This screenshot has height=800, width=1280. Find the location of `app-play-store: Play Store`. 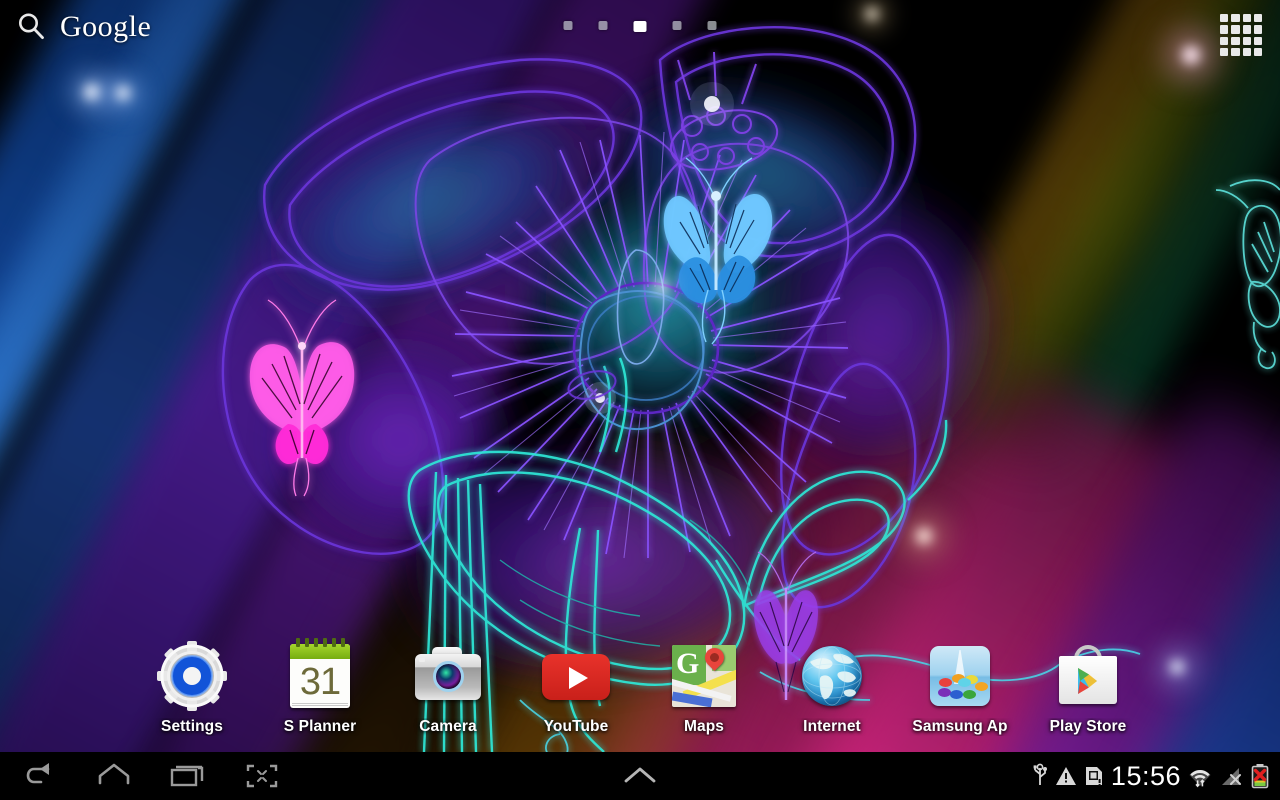

app-play-store: Play Store is located at coordinates (1088, 688).